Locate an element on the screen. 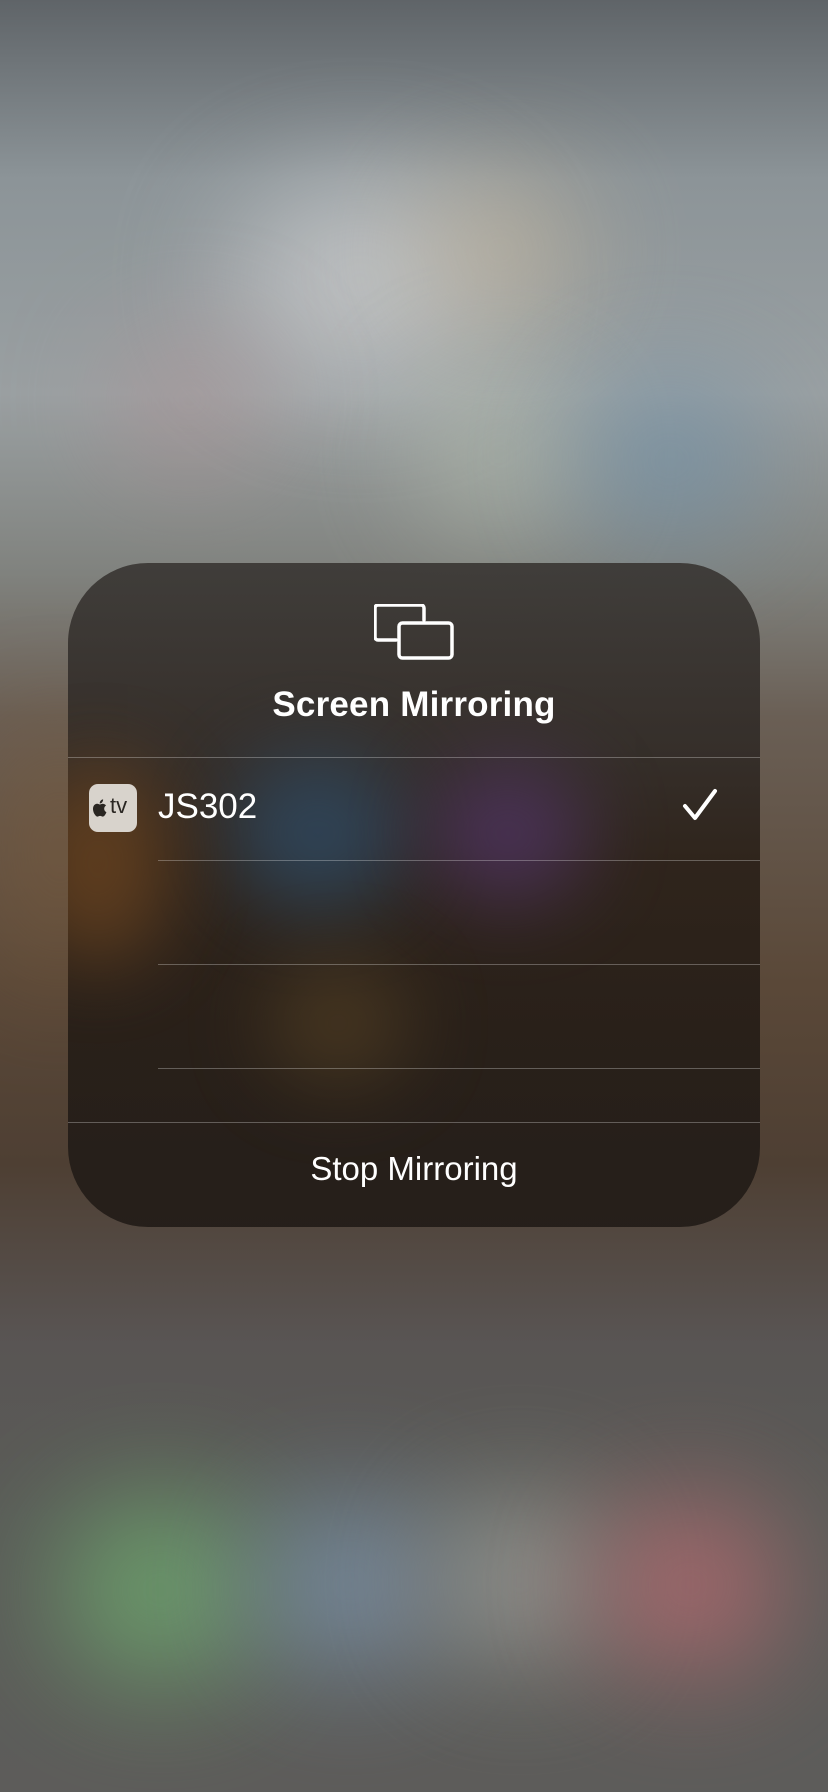 This screenshot has width=828, height=1792. apple-tv-label: tv is located at coordinates (119, 805).